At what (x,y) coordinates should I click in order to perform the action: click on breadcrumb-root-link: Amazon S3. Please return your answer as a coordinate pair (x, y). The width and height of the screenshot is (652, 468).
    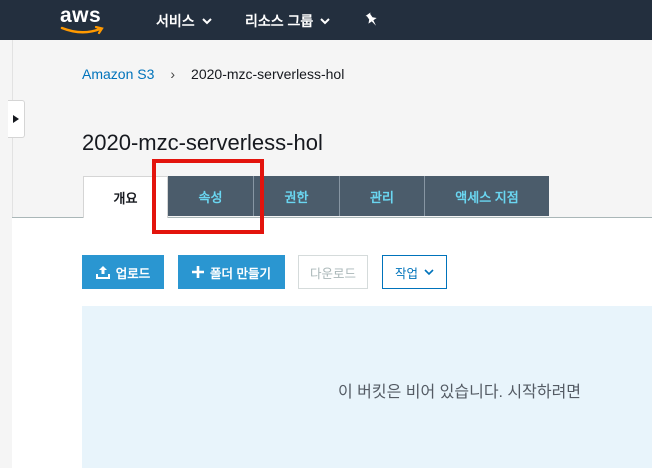
    Looking at the image, I should click on (118, 74).